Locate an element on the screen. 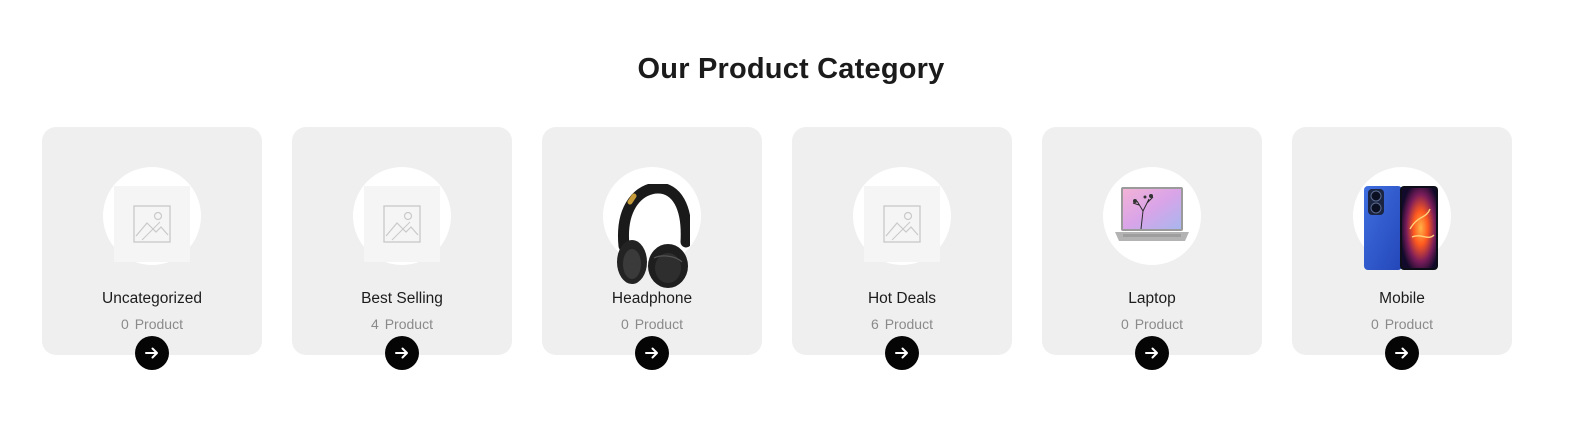 The width and height of the screenshot is (1582, 431). category-name: Best Selling is located at coordinates (402, 298).